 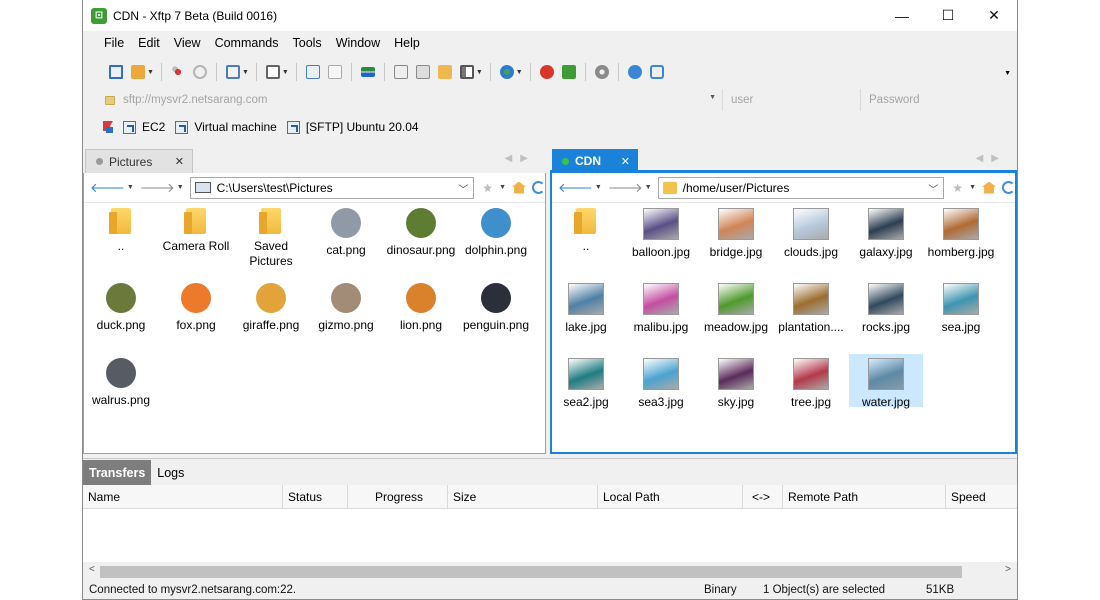 I want to click on minimize-button: —, so click(x=902, y=15).